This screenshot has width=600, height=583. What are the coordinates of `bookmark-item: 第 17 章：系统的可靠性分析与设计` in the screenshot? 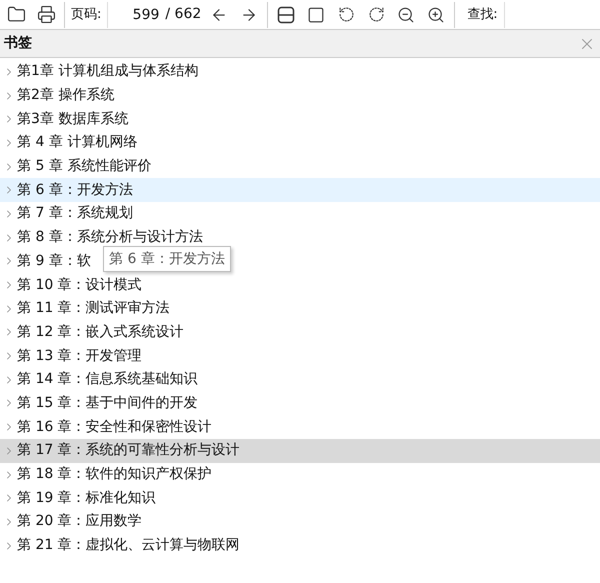 It's located at (300, 451).